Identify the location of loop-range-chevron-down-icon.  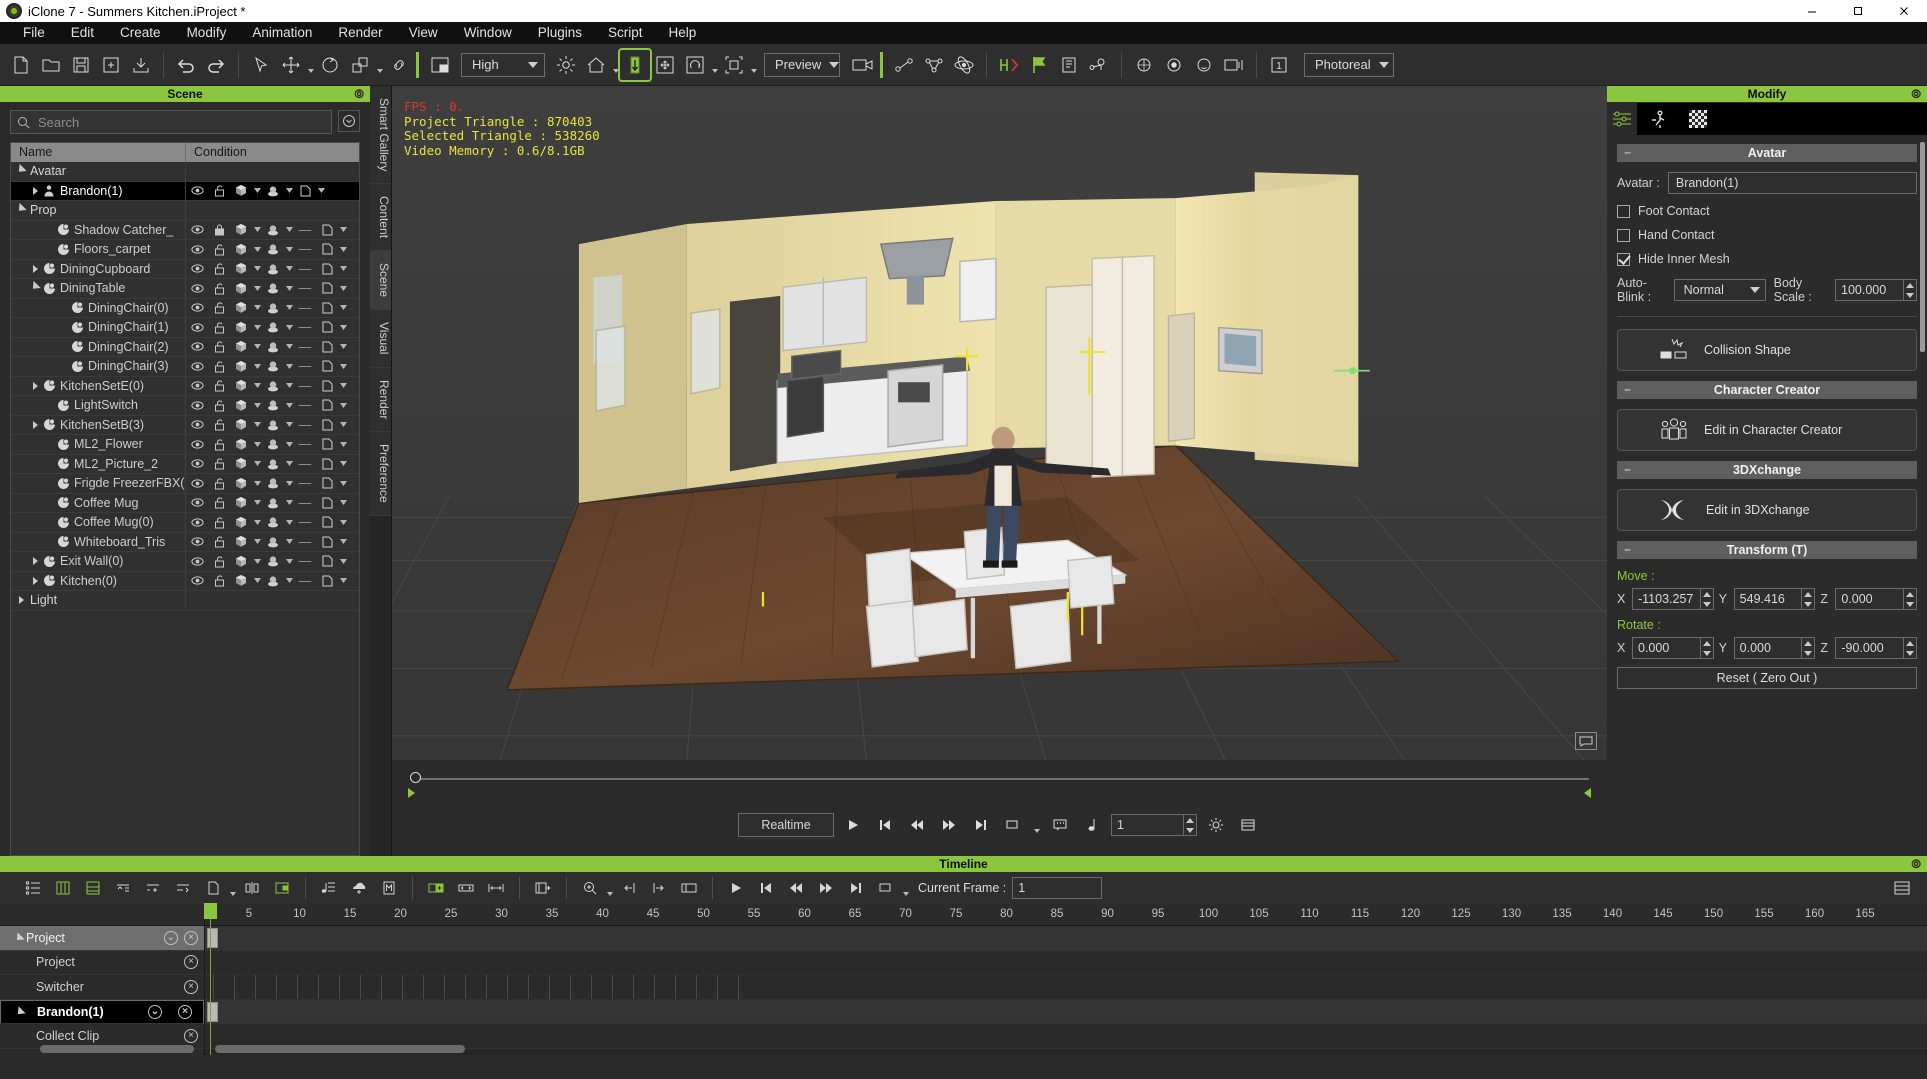
(905, 888).